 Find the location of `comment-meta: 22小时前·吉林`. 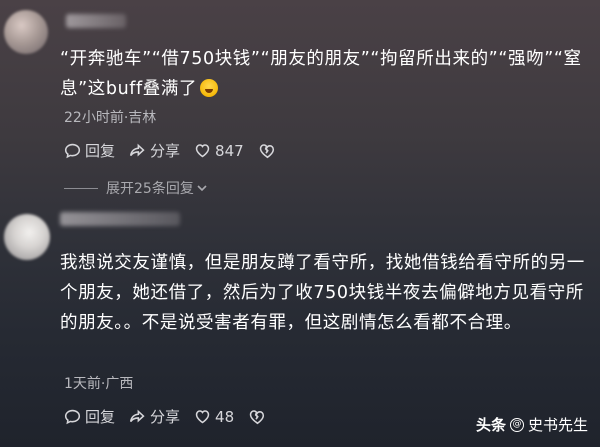

comment-meta: 22小时前·吉林 is located at coordinates (110, 118).